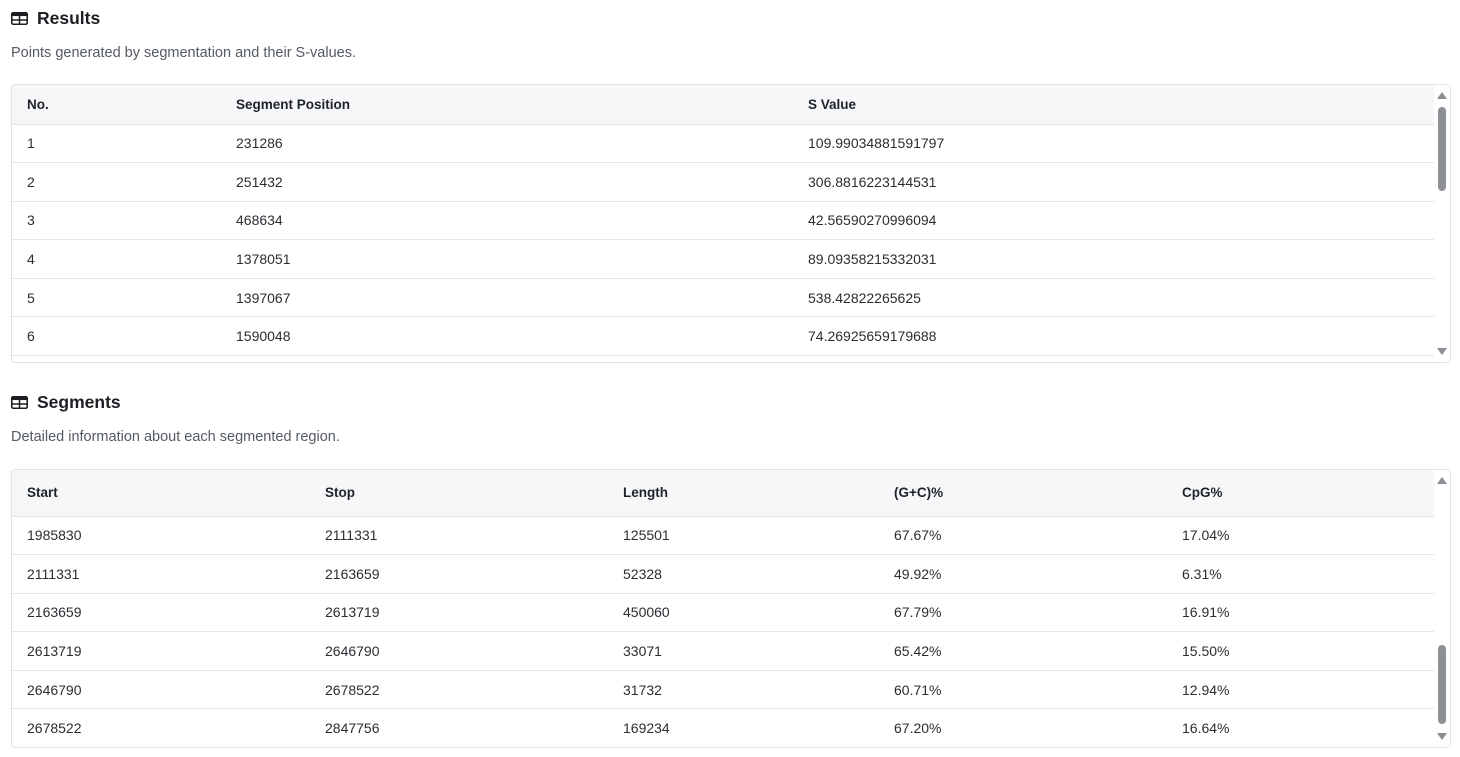 This screenshot has width=1460, height=757. What do you see at coordinates (116, 221) in the screenshot?
I see `cell-no: 3` at bounding box center [116, 221].